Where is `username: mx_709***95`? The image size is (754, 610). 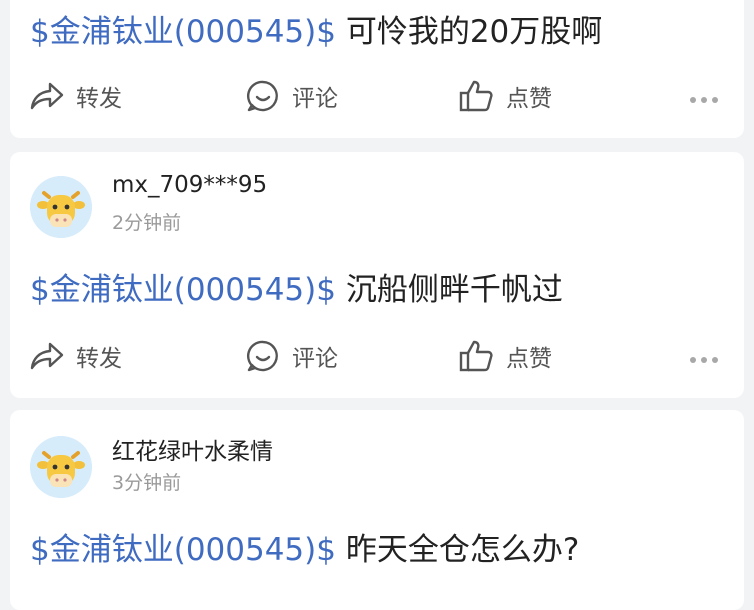
username: mx_709***95 is located at coordinates (189, 185).